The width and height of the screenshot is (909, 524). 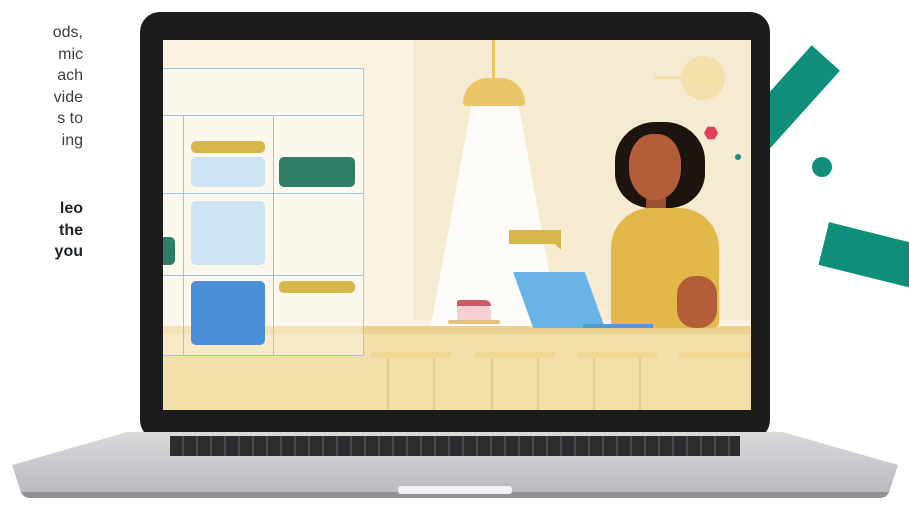 I want to click on wall-decor-line, so click(x=669, y=77).